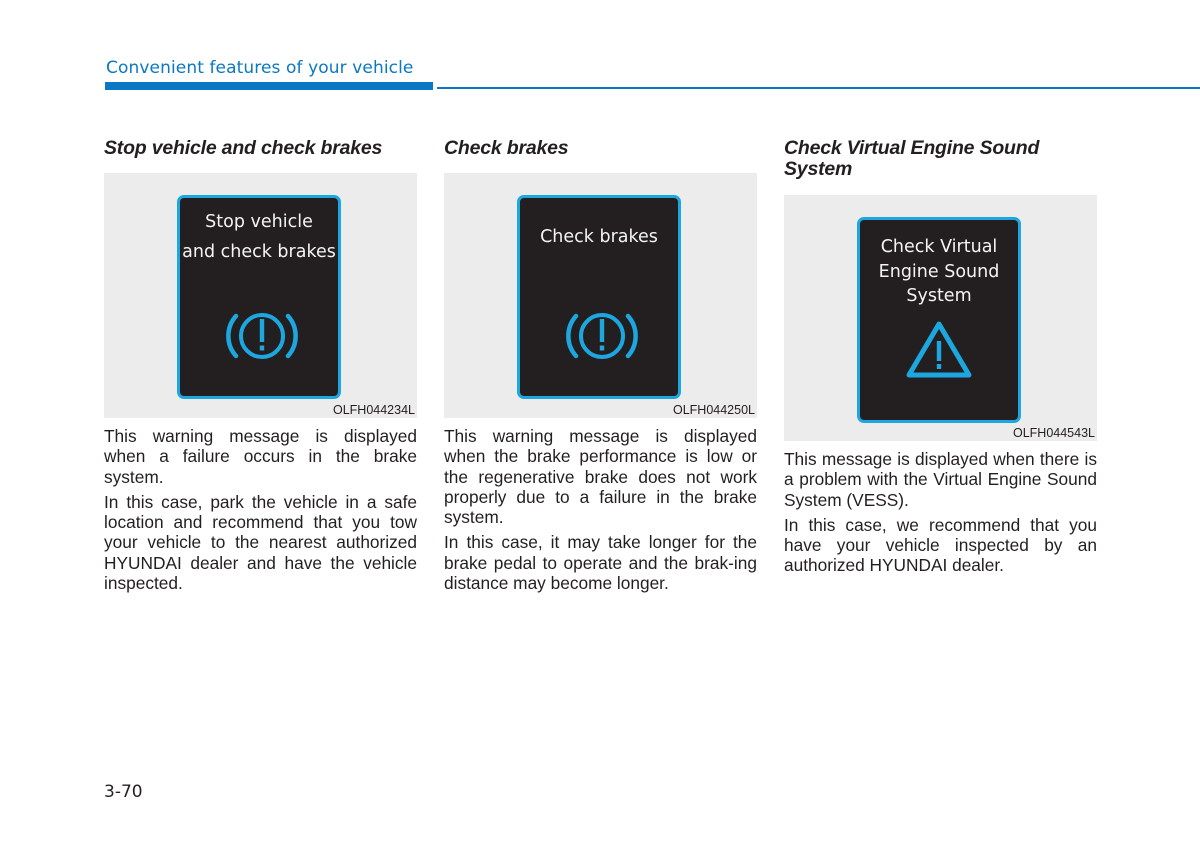  I want to click on section-title: Stop vehicle and check brakes, so click(243, 148).